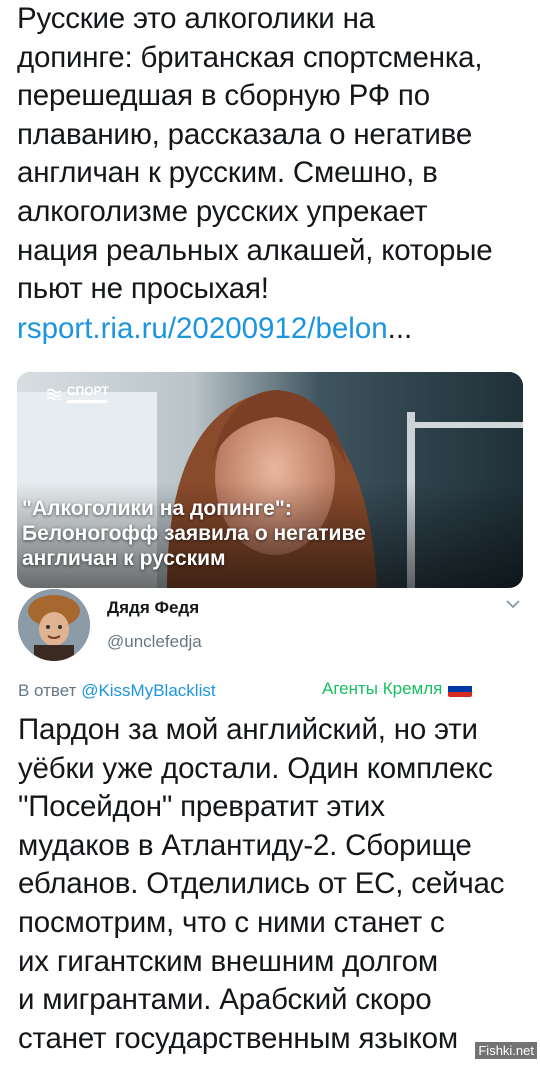  I want to click on sport-logo-text: СПОРТ, so click(88, 391).